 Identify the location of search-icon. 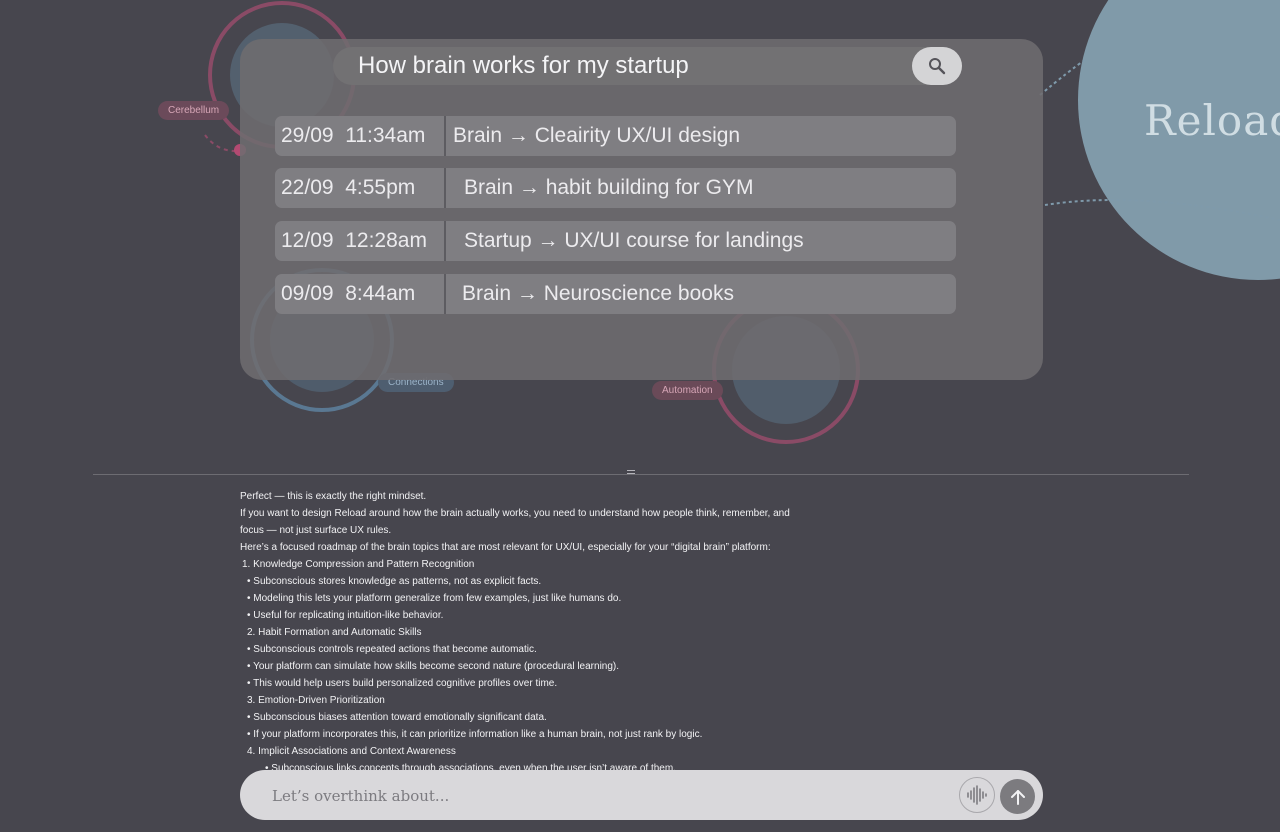
(937, 66).